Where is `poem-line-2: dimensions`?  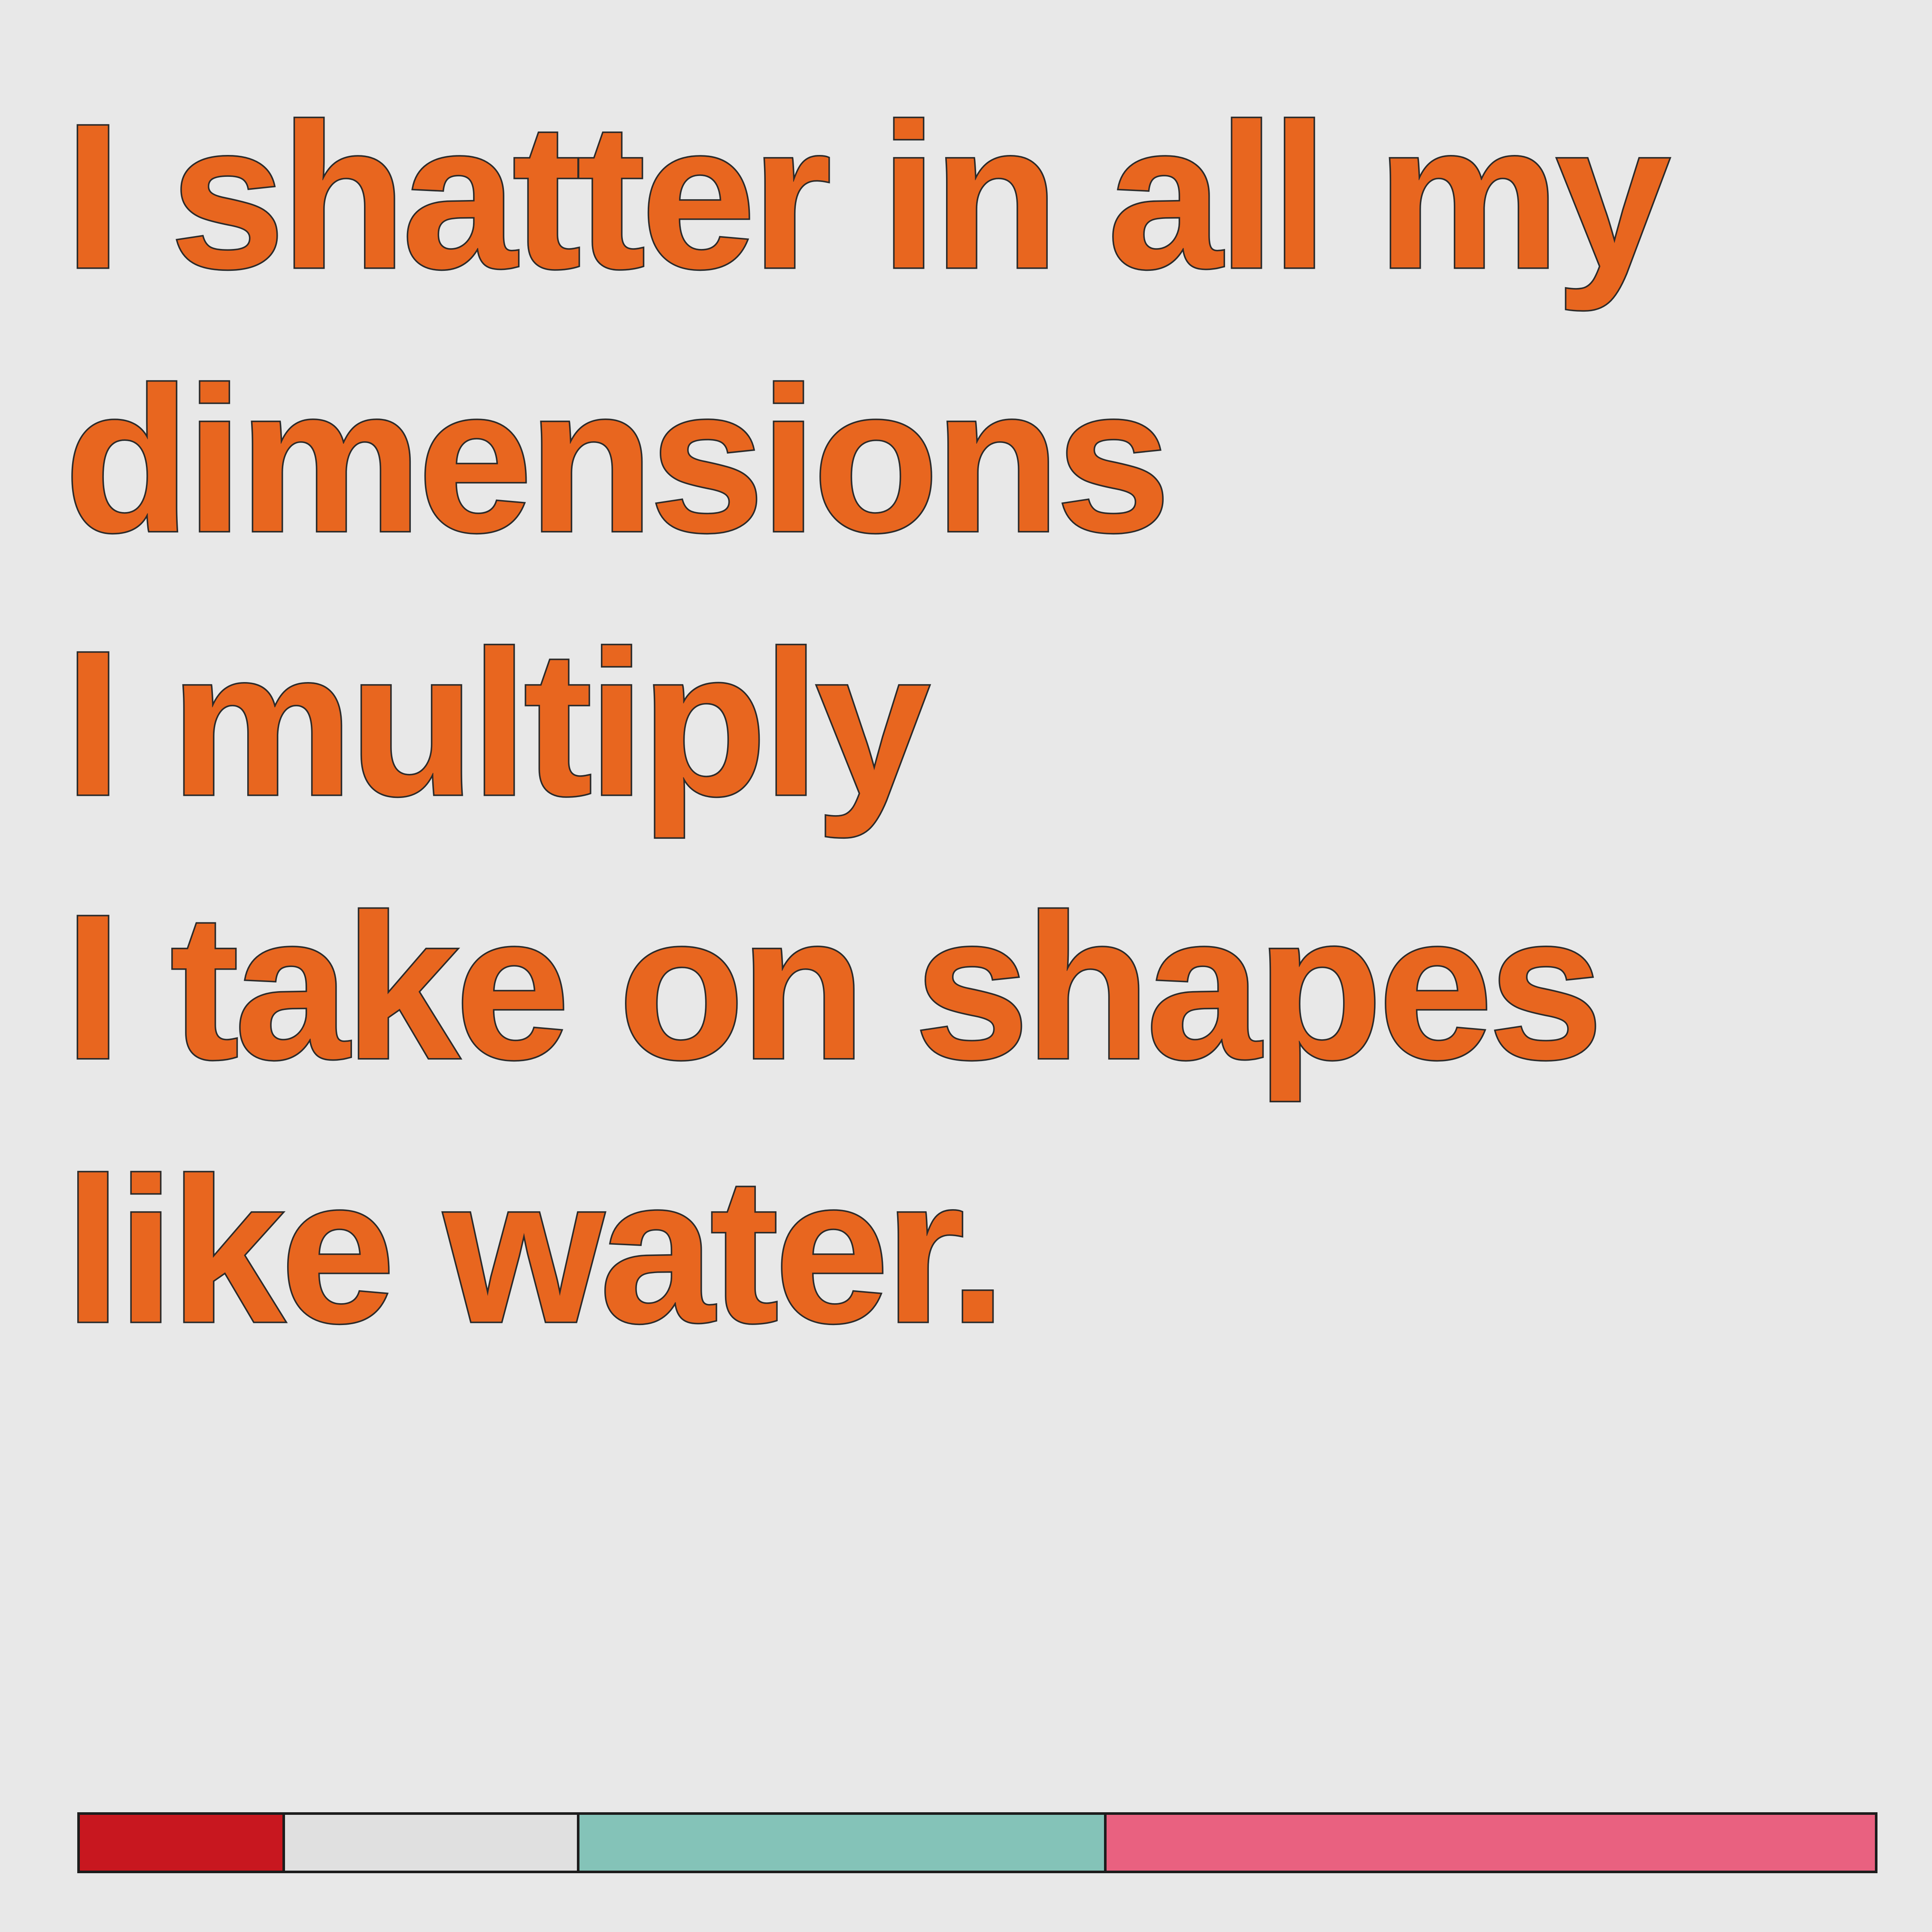 poem-line-2: dimensions is located at coordinates (617, 459).